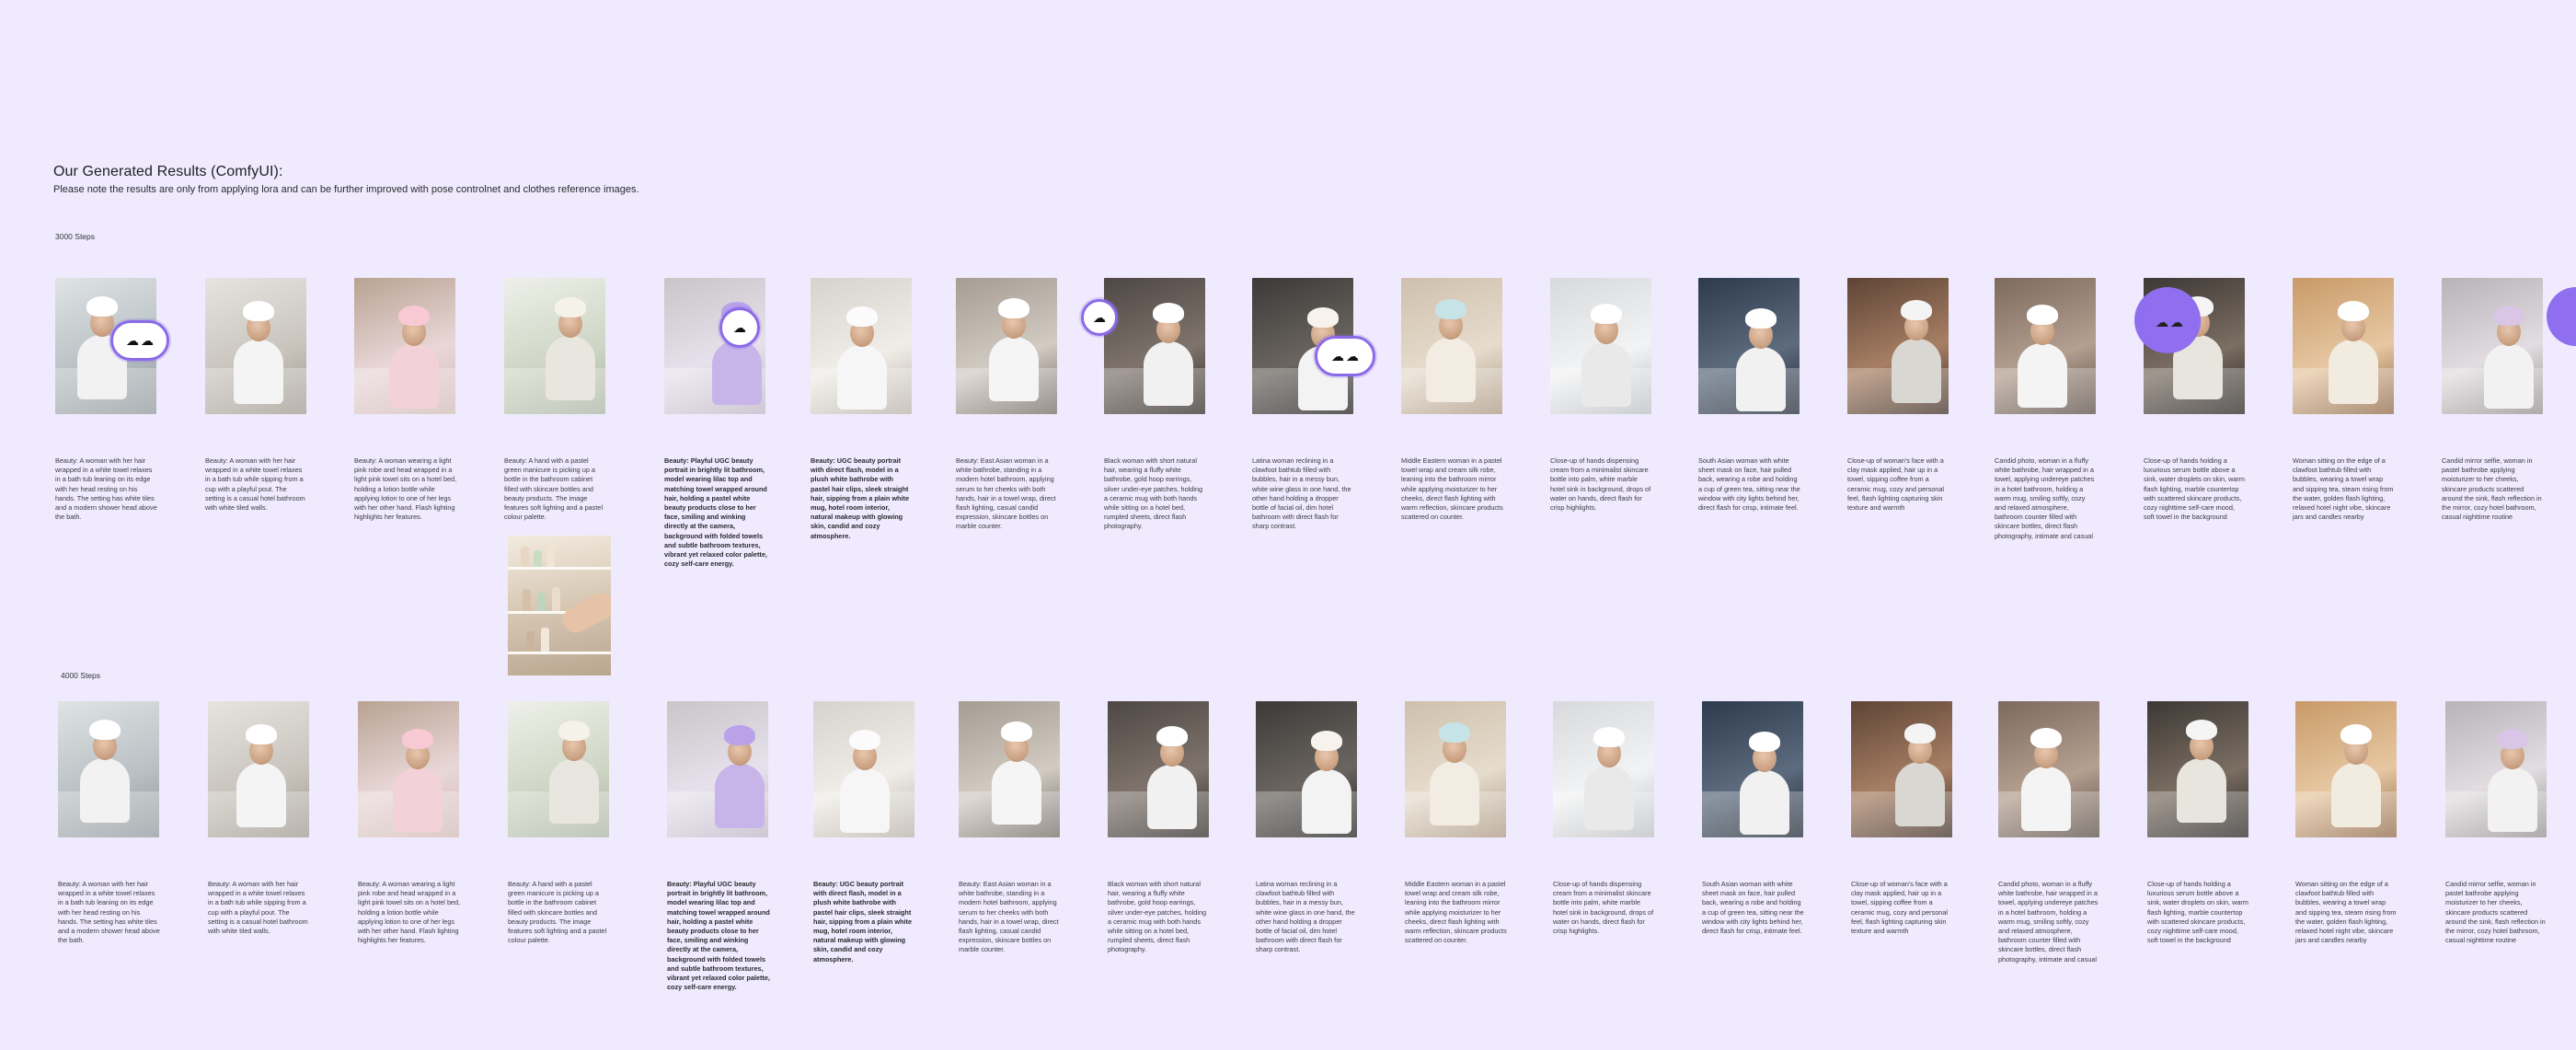  Describe the element at coordinates (168, 171) in the screenshot. I see `page-title: Our Generated Results (ComfyUI):` at that location.